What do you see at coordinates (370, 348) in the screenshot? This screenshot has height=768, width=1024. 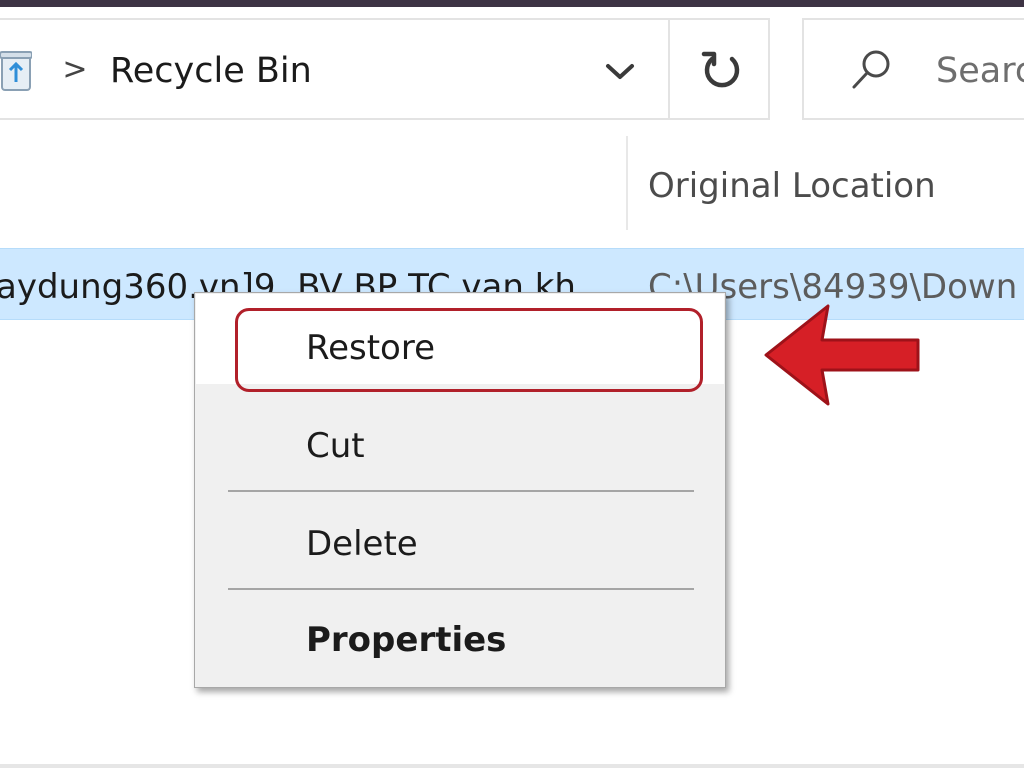 I see `menu-item-restore: Restore` at bounding box center [370, 348].